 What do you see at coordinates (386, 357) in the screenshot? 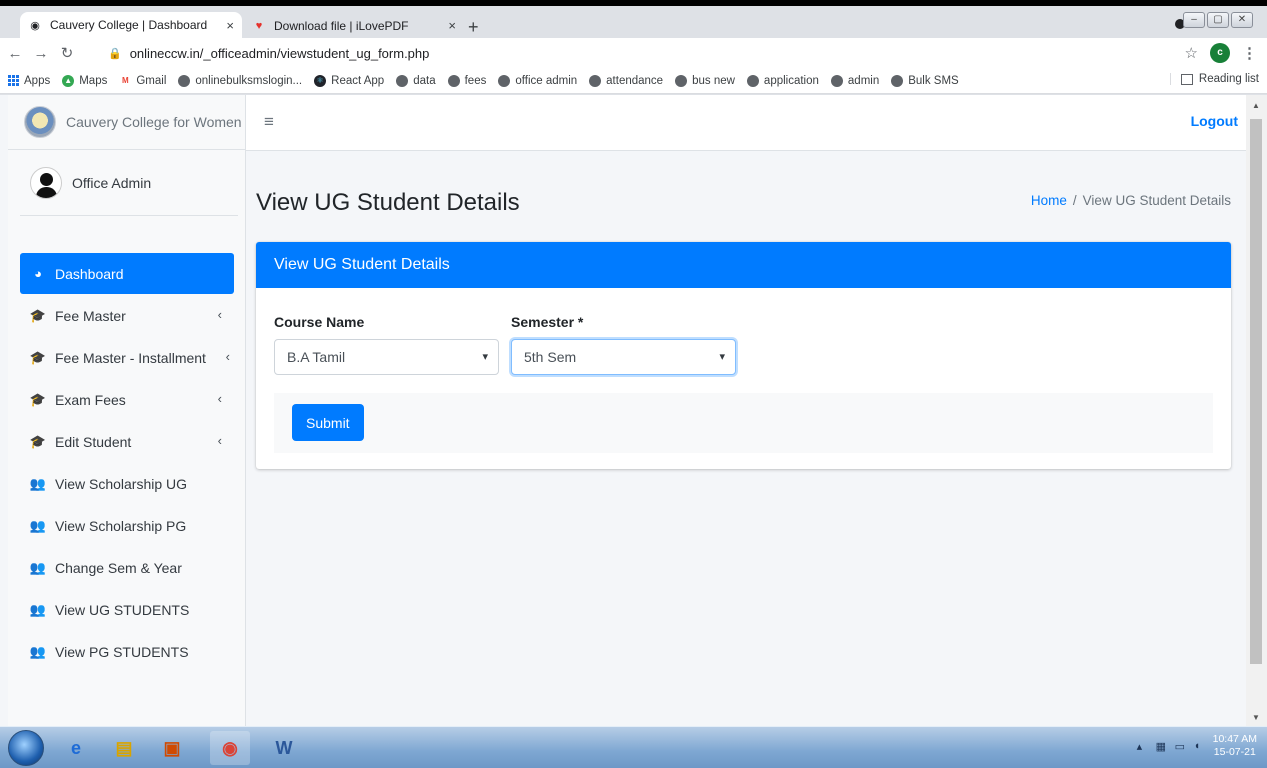
I see `course-select: B.A Tamil ▾` at bounding box center [386, 357].